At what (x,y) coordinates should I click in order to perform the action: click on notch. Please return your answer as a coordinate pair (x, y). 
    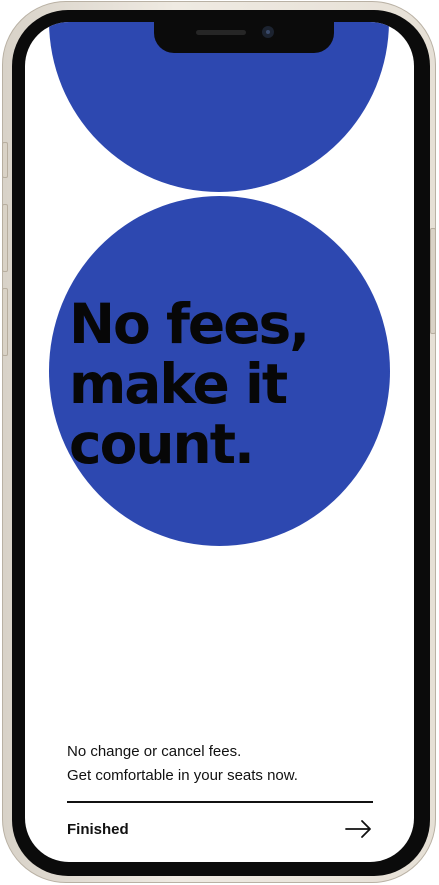
    Looking at the image, I should click on (244, 37).